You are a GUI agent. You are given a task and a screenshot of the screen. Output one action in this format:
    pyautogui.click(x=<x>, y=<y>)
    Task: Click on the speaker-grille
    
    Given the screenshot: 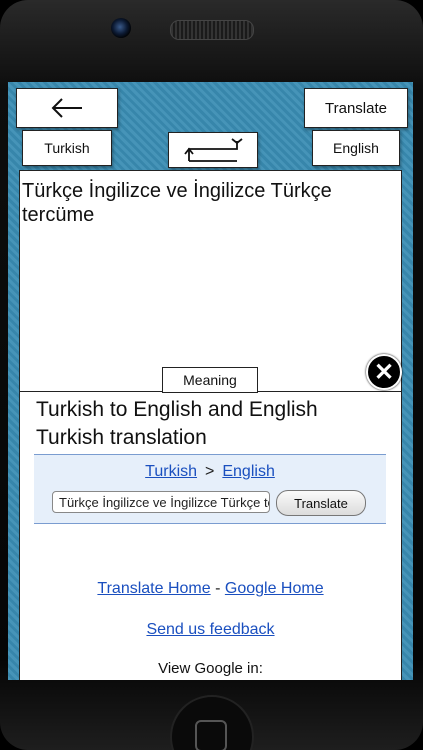 What is the action you would take?
    pyautogui.click(x=212, y=30)
    